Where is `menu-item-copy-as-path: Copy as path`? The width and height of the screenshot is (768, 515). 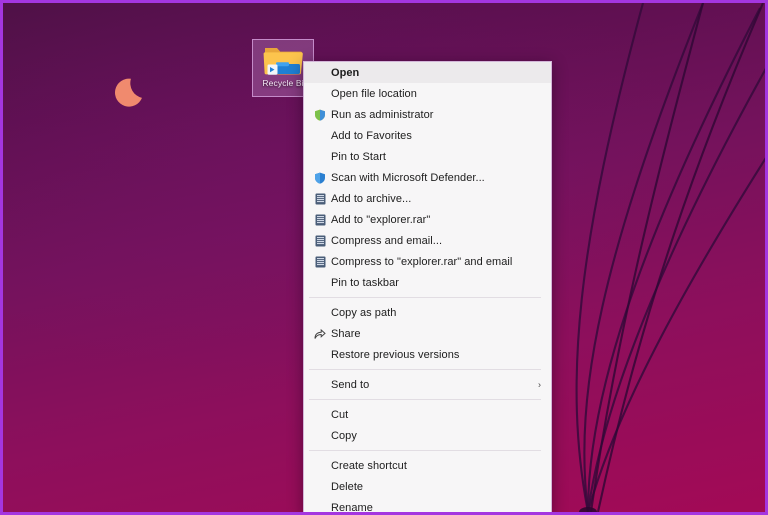
menu-item-copy-as-path: Copy as path is located at coordinates (427, 312).